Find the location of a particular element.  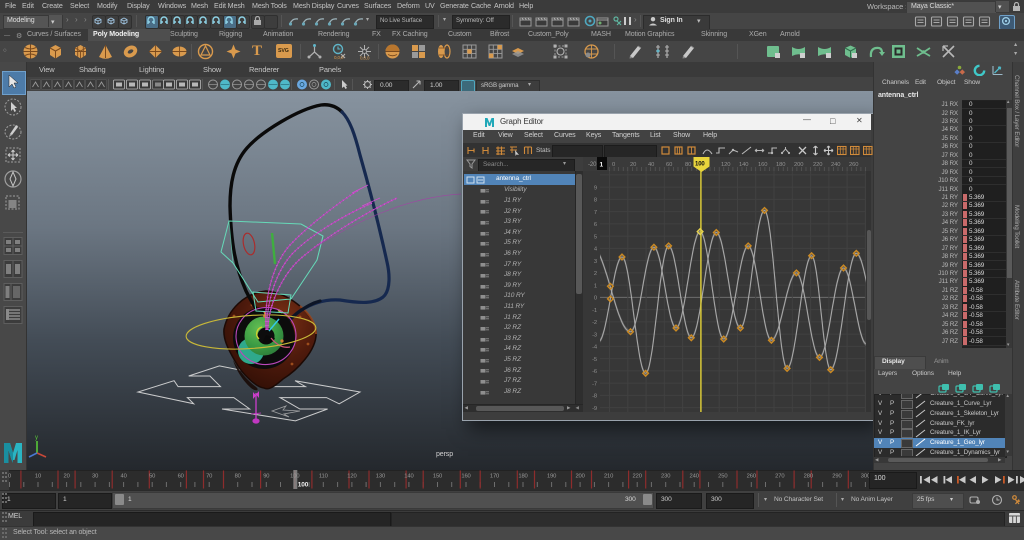

svg-text: 70 is located at coordinates (209, 477).